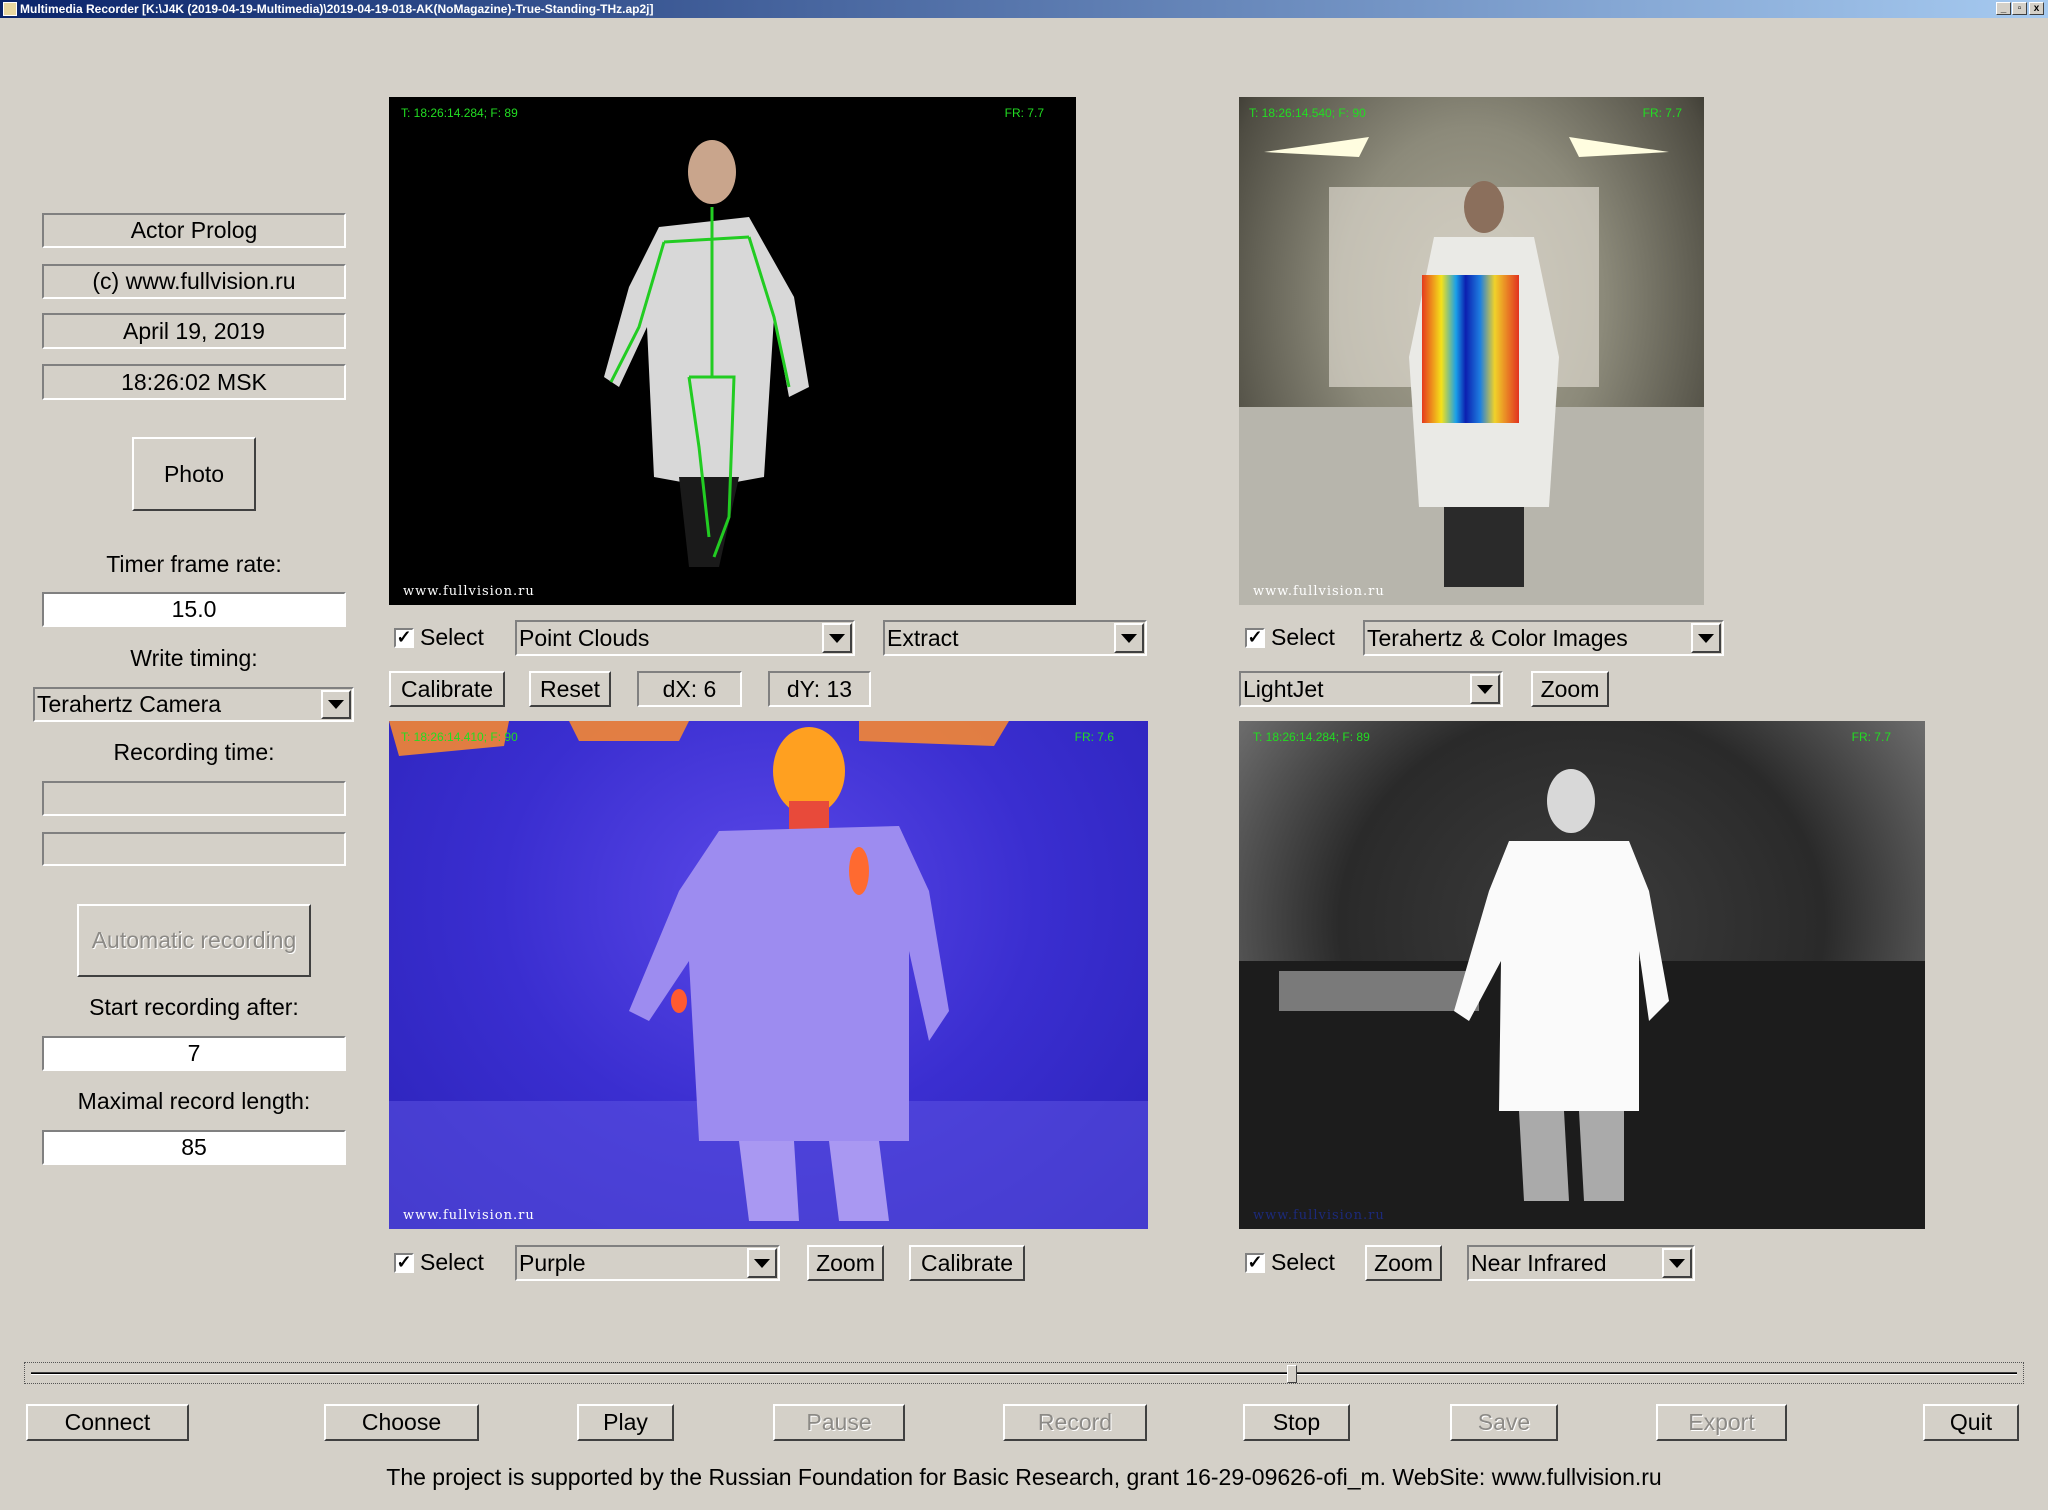  I want to click on point-clouds-reset-button: Reset, so click(570, 689).